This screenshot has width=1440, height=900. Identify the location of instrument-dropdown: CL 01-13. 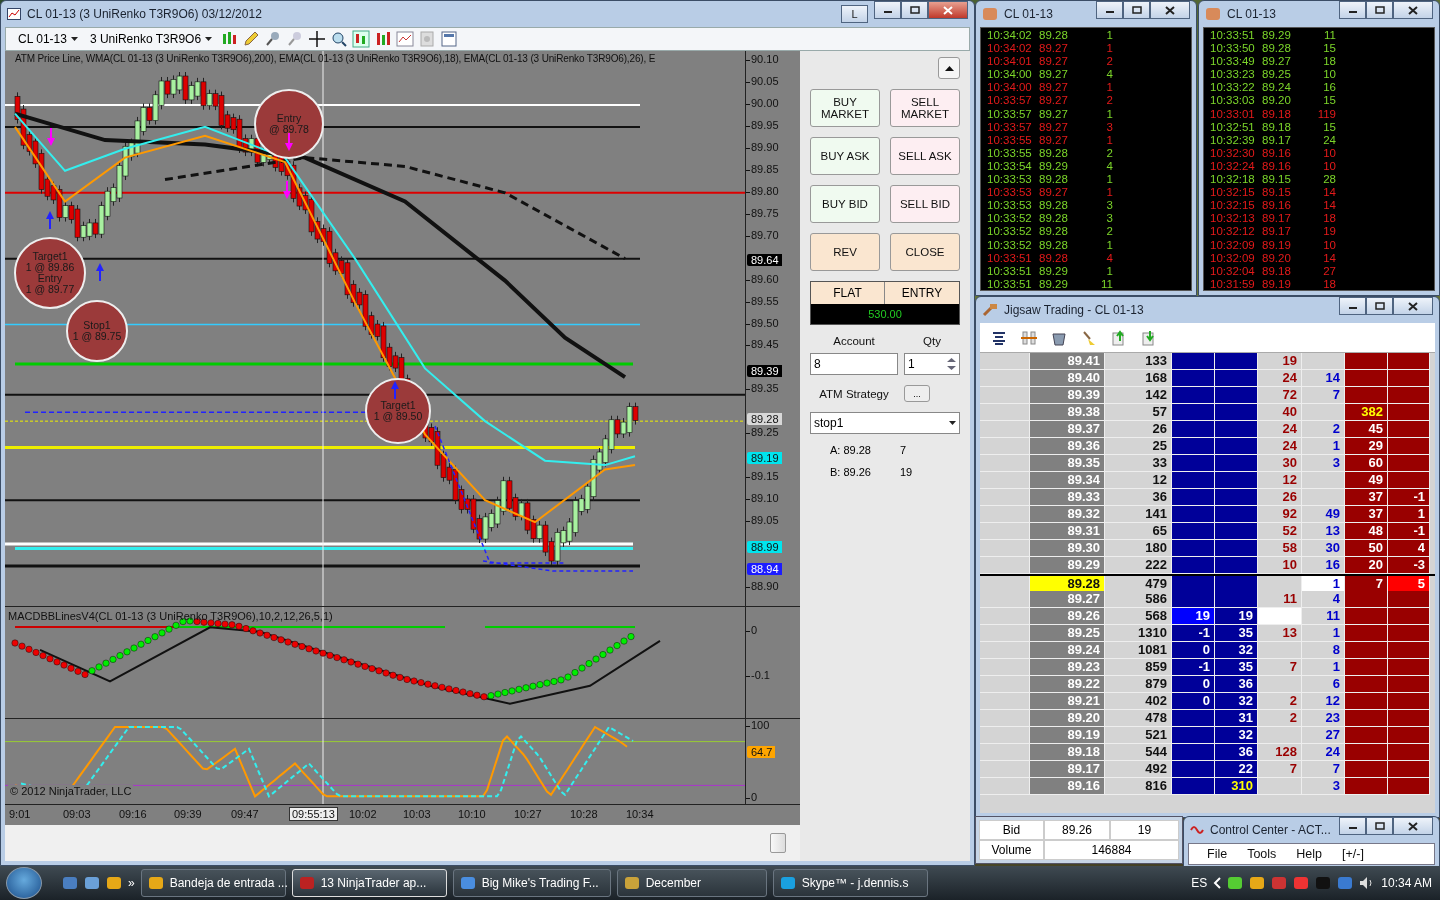
(48, 39).